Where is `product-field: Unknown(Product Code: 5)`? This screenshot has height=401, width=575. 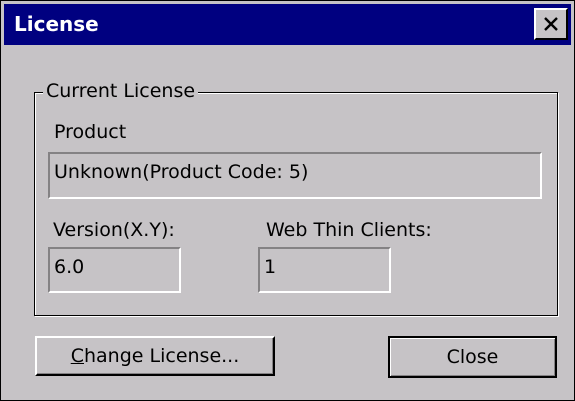
product-field: Unknown(Product Code: 5) is located at coordinates (295, 175).